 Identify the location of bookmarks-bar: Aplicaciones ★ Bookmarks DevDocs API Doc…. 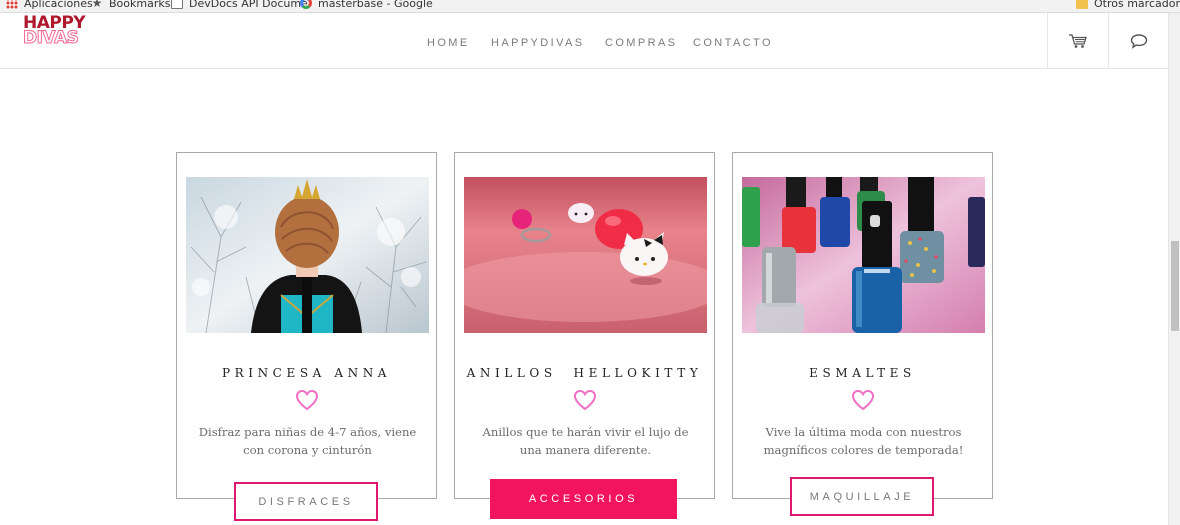
(590, 6).